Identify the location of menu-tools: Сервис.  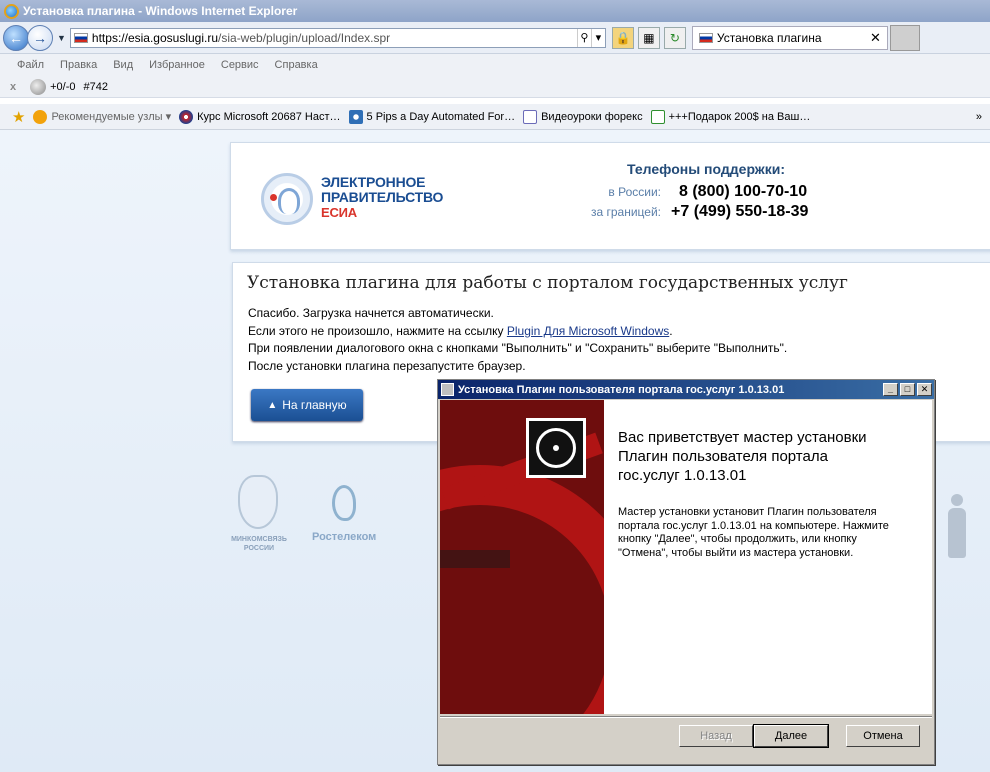
(240, 65).